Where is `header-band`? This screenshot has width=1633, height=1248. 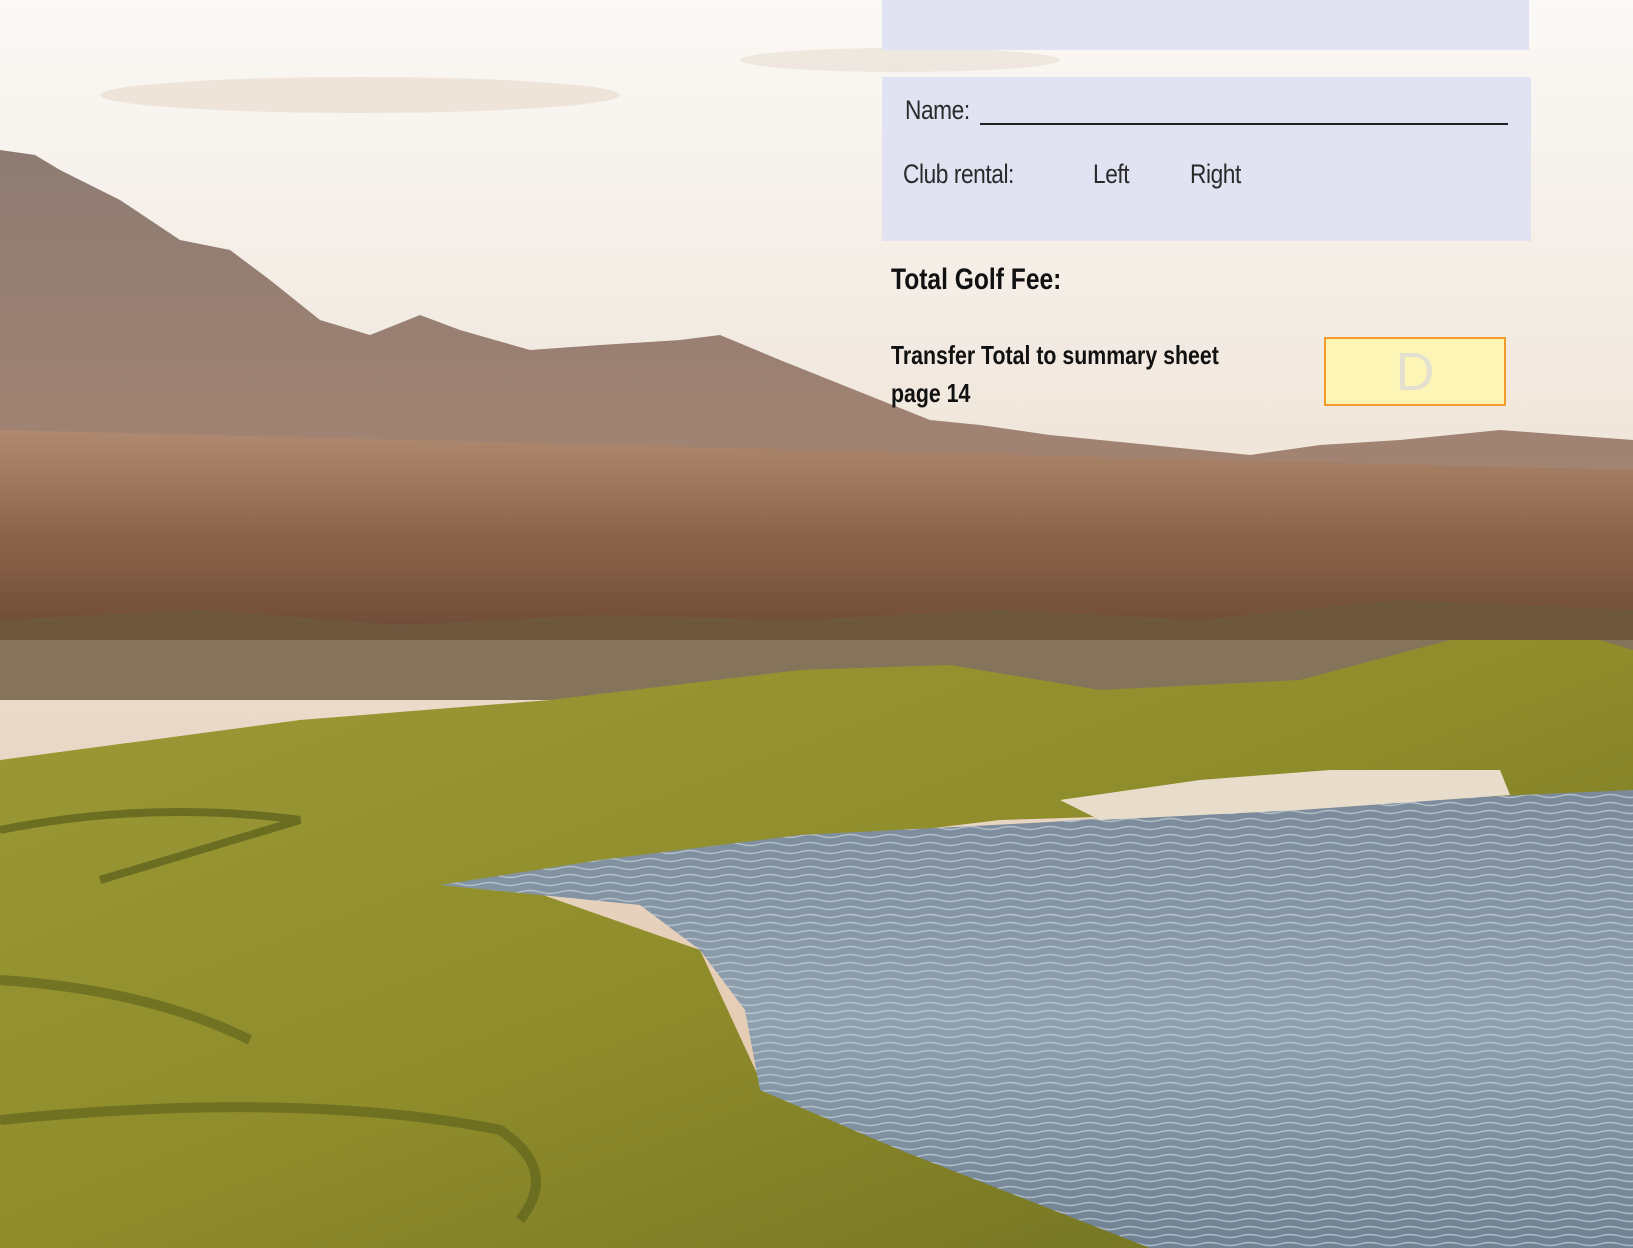
header-band is located at coordinates (1205, 25).